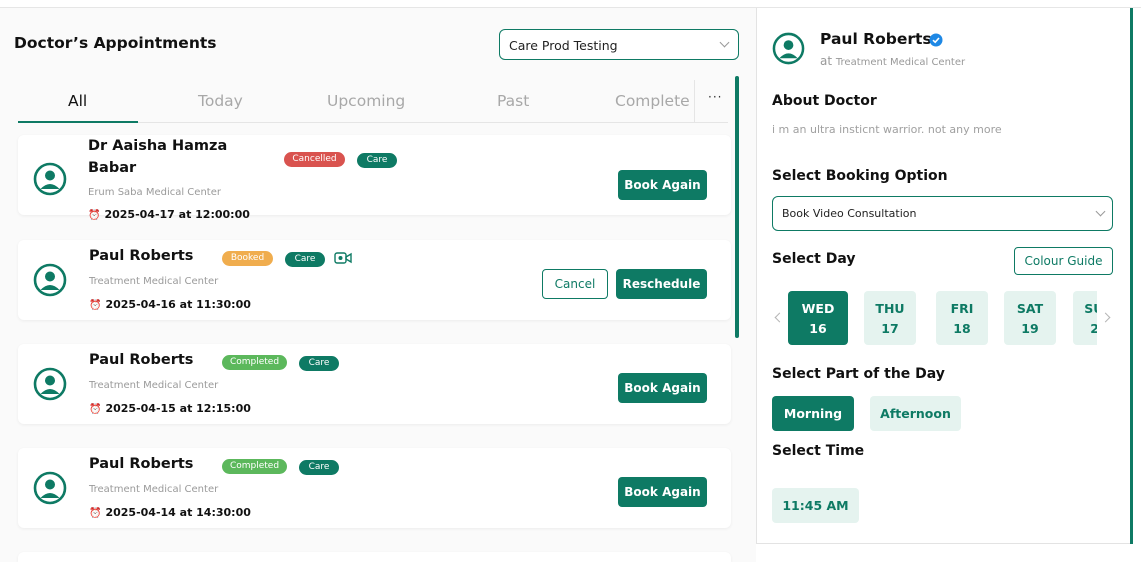 The height and width of the screenshot is (562, 1141). Describe the element at coordinates (818, 308) in the screenshot. I see `day-of-week: WED` at that location.